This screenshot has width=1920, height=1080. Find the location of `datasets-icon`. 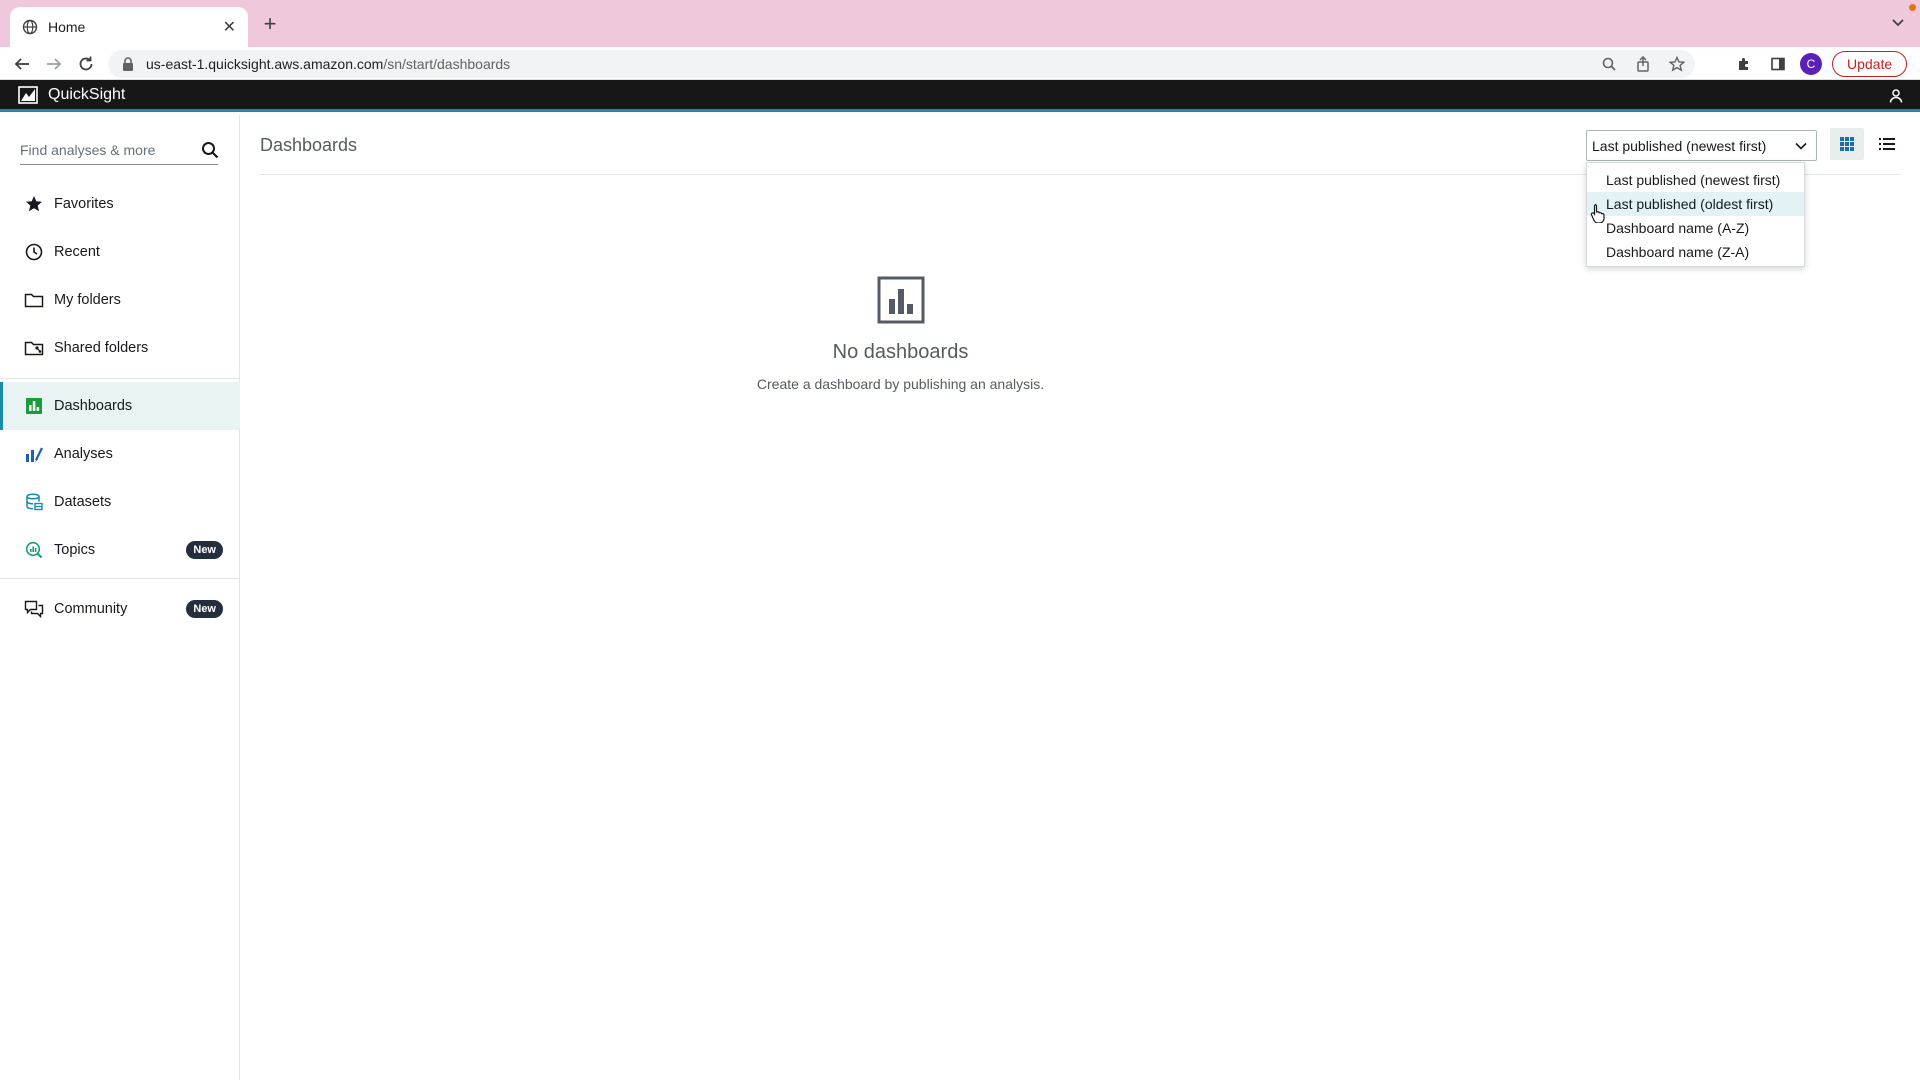

datasets-icon is located at coordinates (34, 502).